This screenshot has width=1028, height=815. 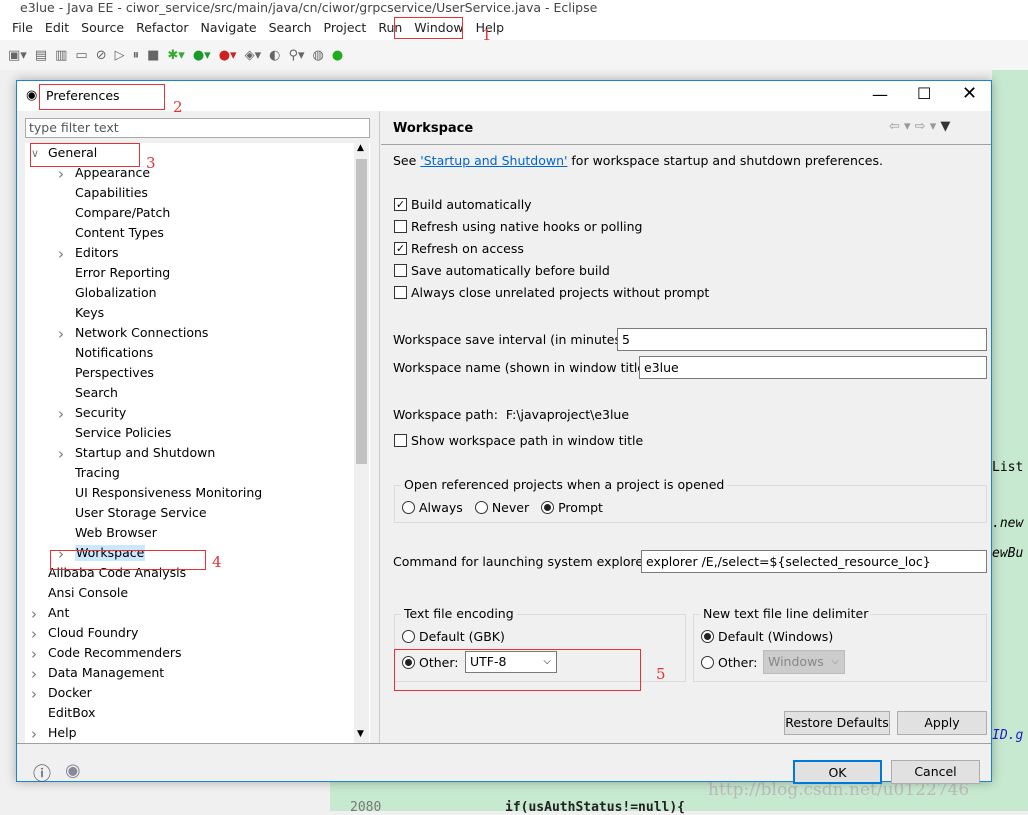 I want to click on open-ref-radio-never: Never, so click(x=501, y=507).